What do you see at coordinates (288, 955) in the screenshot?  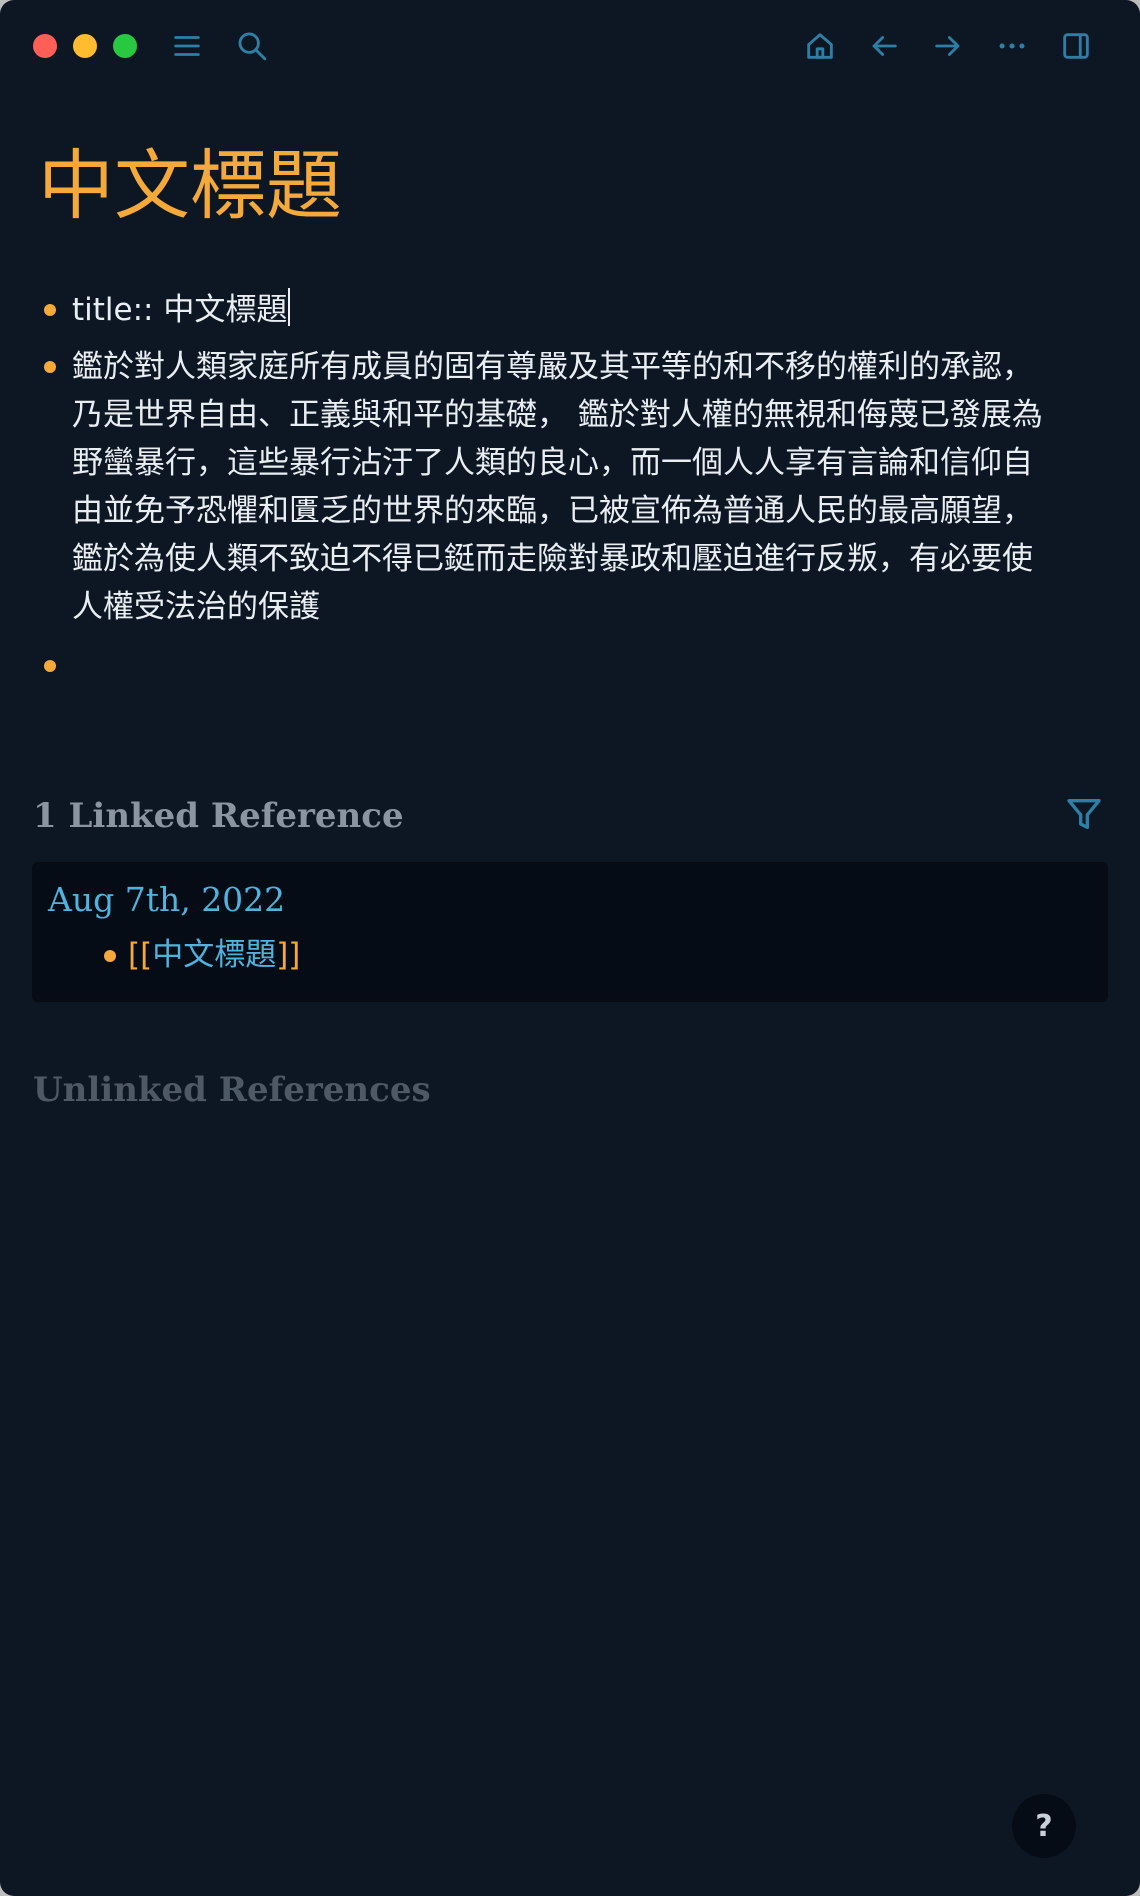 I see `link-close-bracket: ]]` at bounding box center [288, 955].